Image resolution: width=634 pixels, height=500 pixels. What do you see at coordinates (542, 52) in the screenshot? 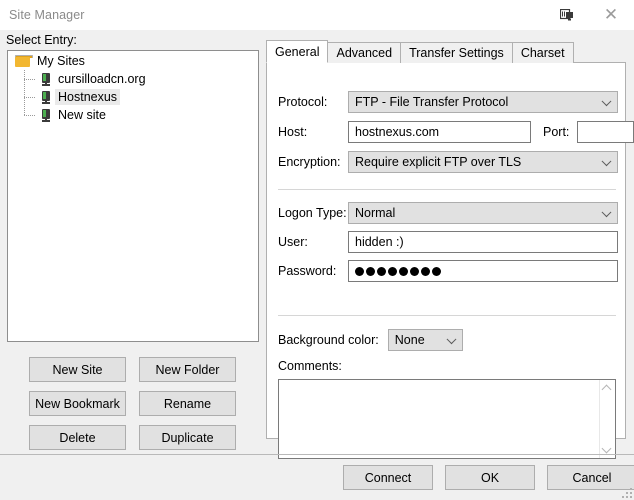
I see `tab-charset: Charset` at bounding box center [542, 52].